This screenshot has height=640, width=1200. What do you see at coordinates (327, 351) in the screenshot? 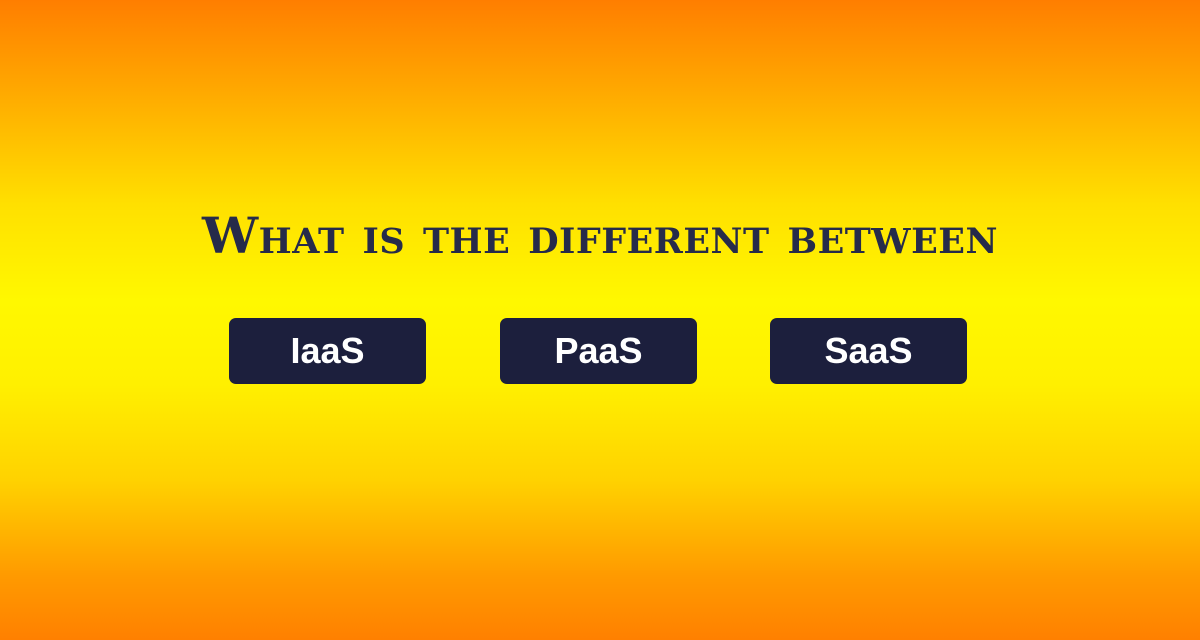
I see `iaas-button: IaaS` at bounding box center [327, 351].